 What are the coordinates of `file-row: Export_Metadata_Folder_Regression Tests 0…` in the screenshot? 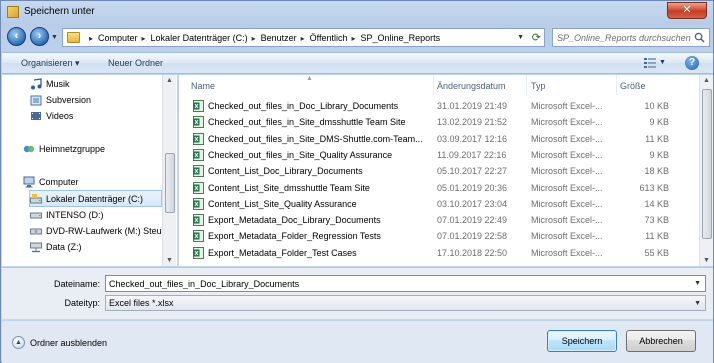 It's located at (444, 236).